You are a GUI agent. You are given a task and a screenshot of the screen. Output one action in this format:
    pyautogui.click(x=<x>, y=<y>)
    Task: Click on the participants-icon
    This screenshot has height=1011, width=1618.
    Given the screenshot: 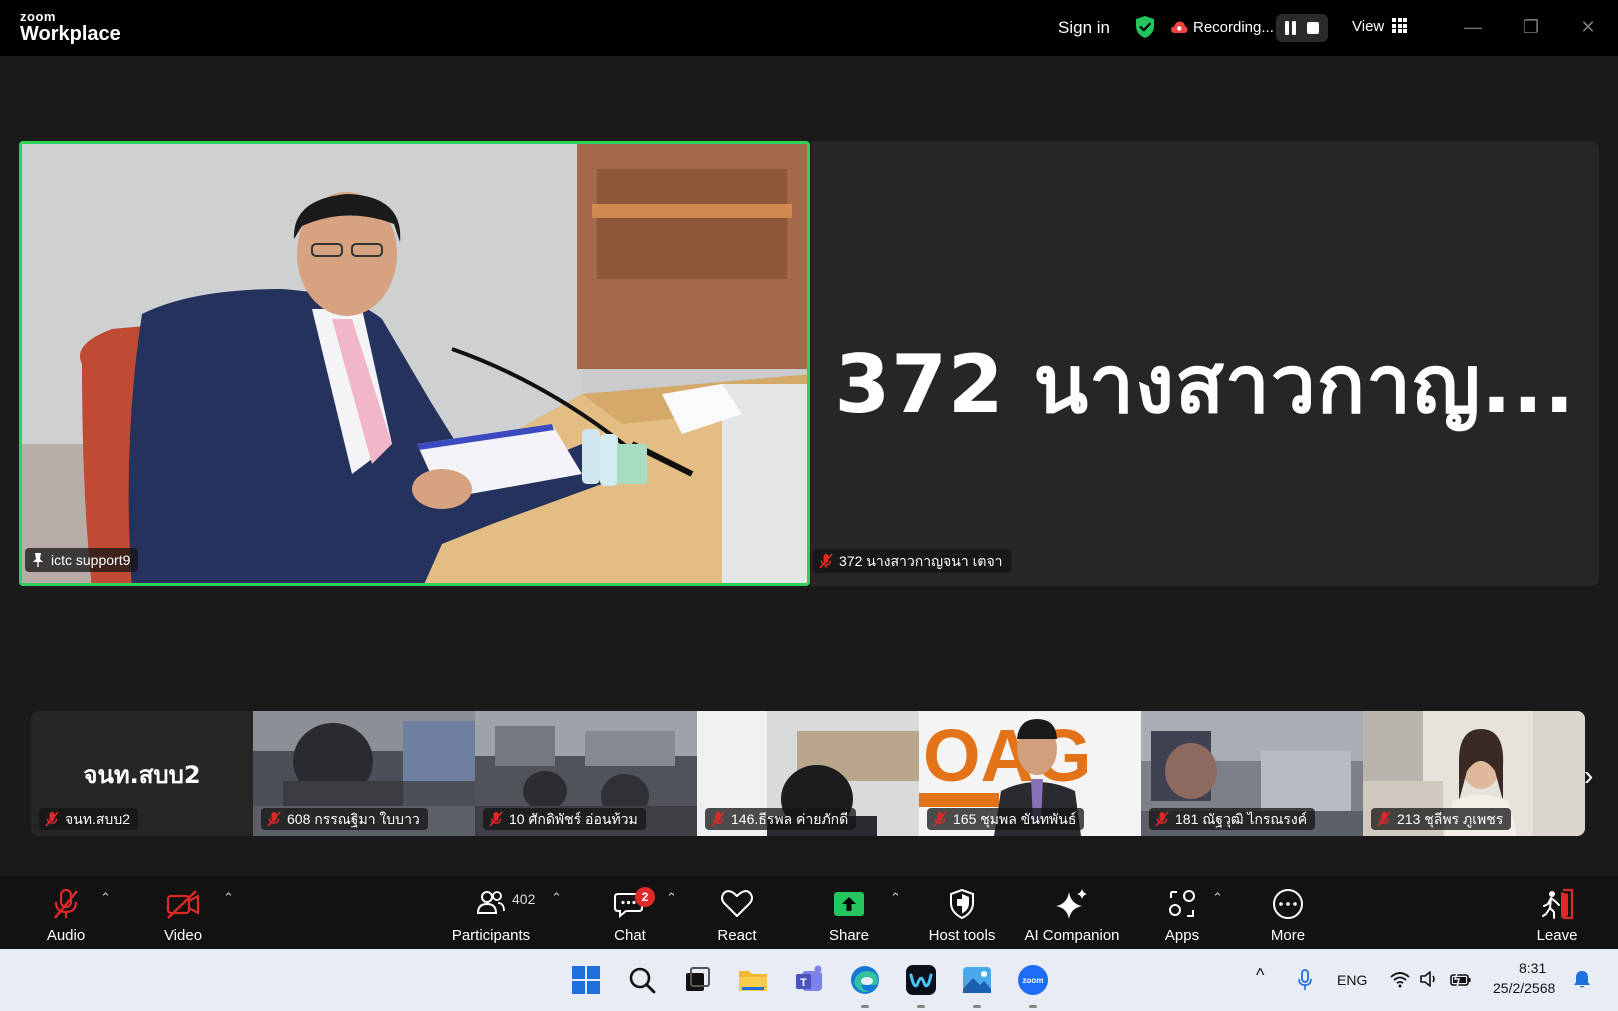 What is the action you would take?
    pyautogui.click(x=490, y=902)
    